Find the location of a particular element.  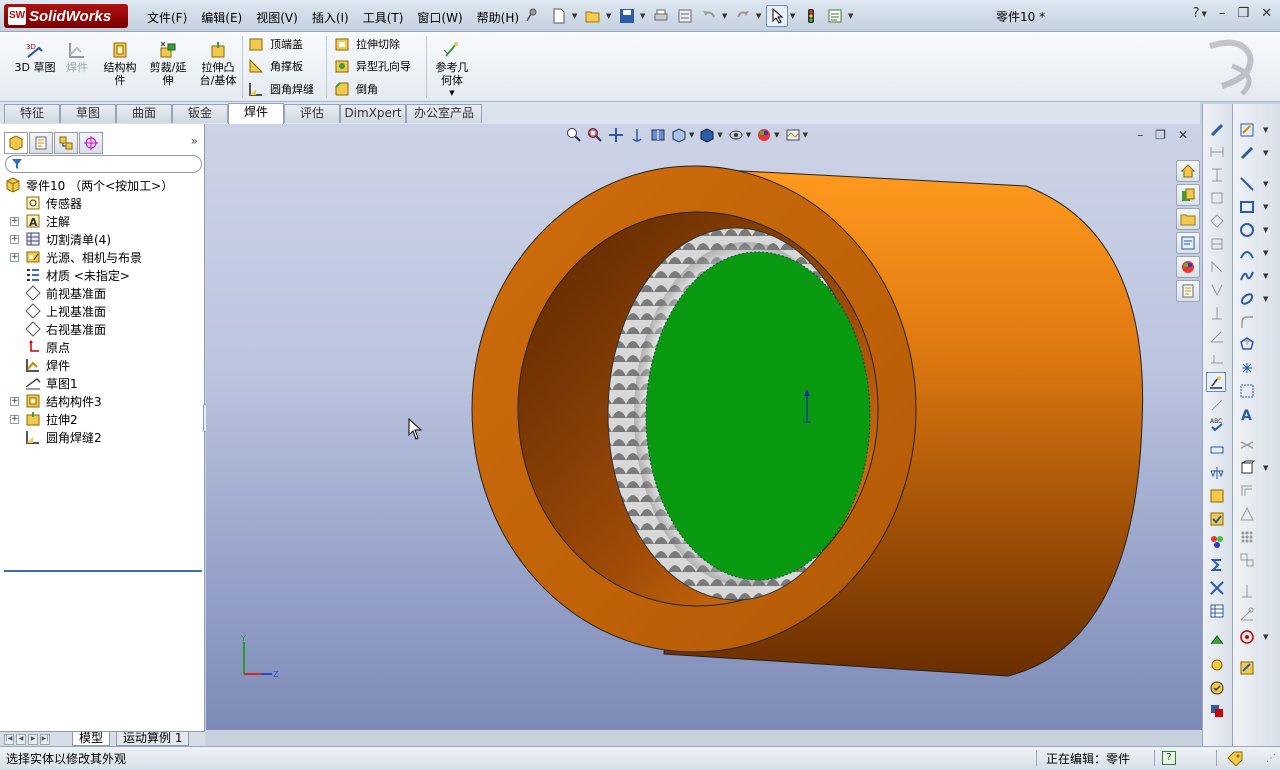

tree-node-annotations: + A 注解 is located at coordinates (102, 221).